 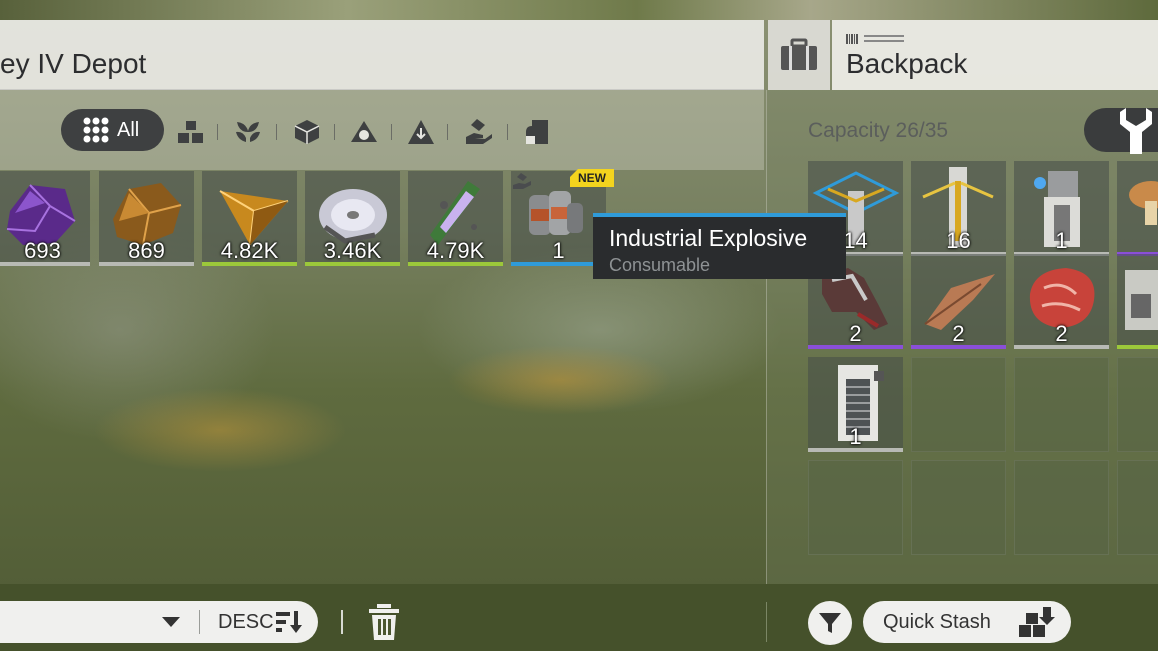 What do you see at coordinates (1141, 300) in the screenshot?
I see `machine-icon` at bounding box center [1141, 300].